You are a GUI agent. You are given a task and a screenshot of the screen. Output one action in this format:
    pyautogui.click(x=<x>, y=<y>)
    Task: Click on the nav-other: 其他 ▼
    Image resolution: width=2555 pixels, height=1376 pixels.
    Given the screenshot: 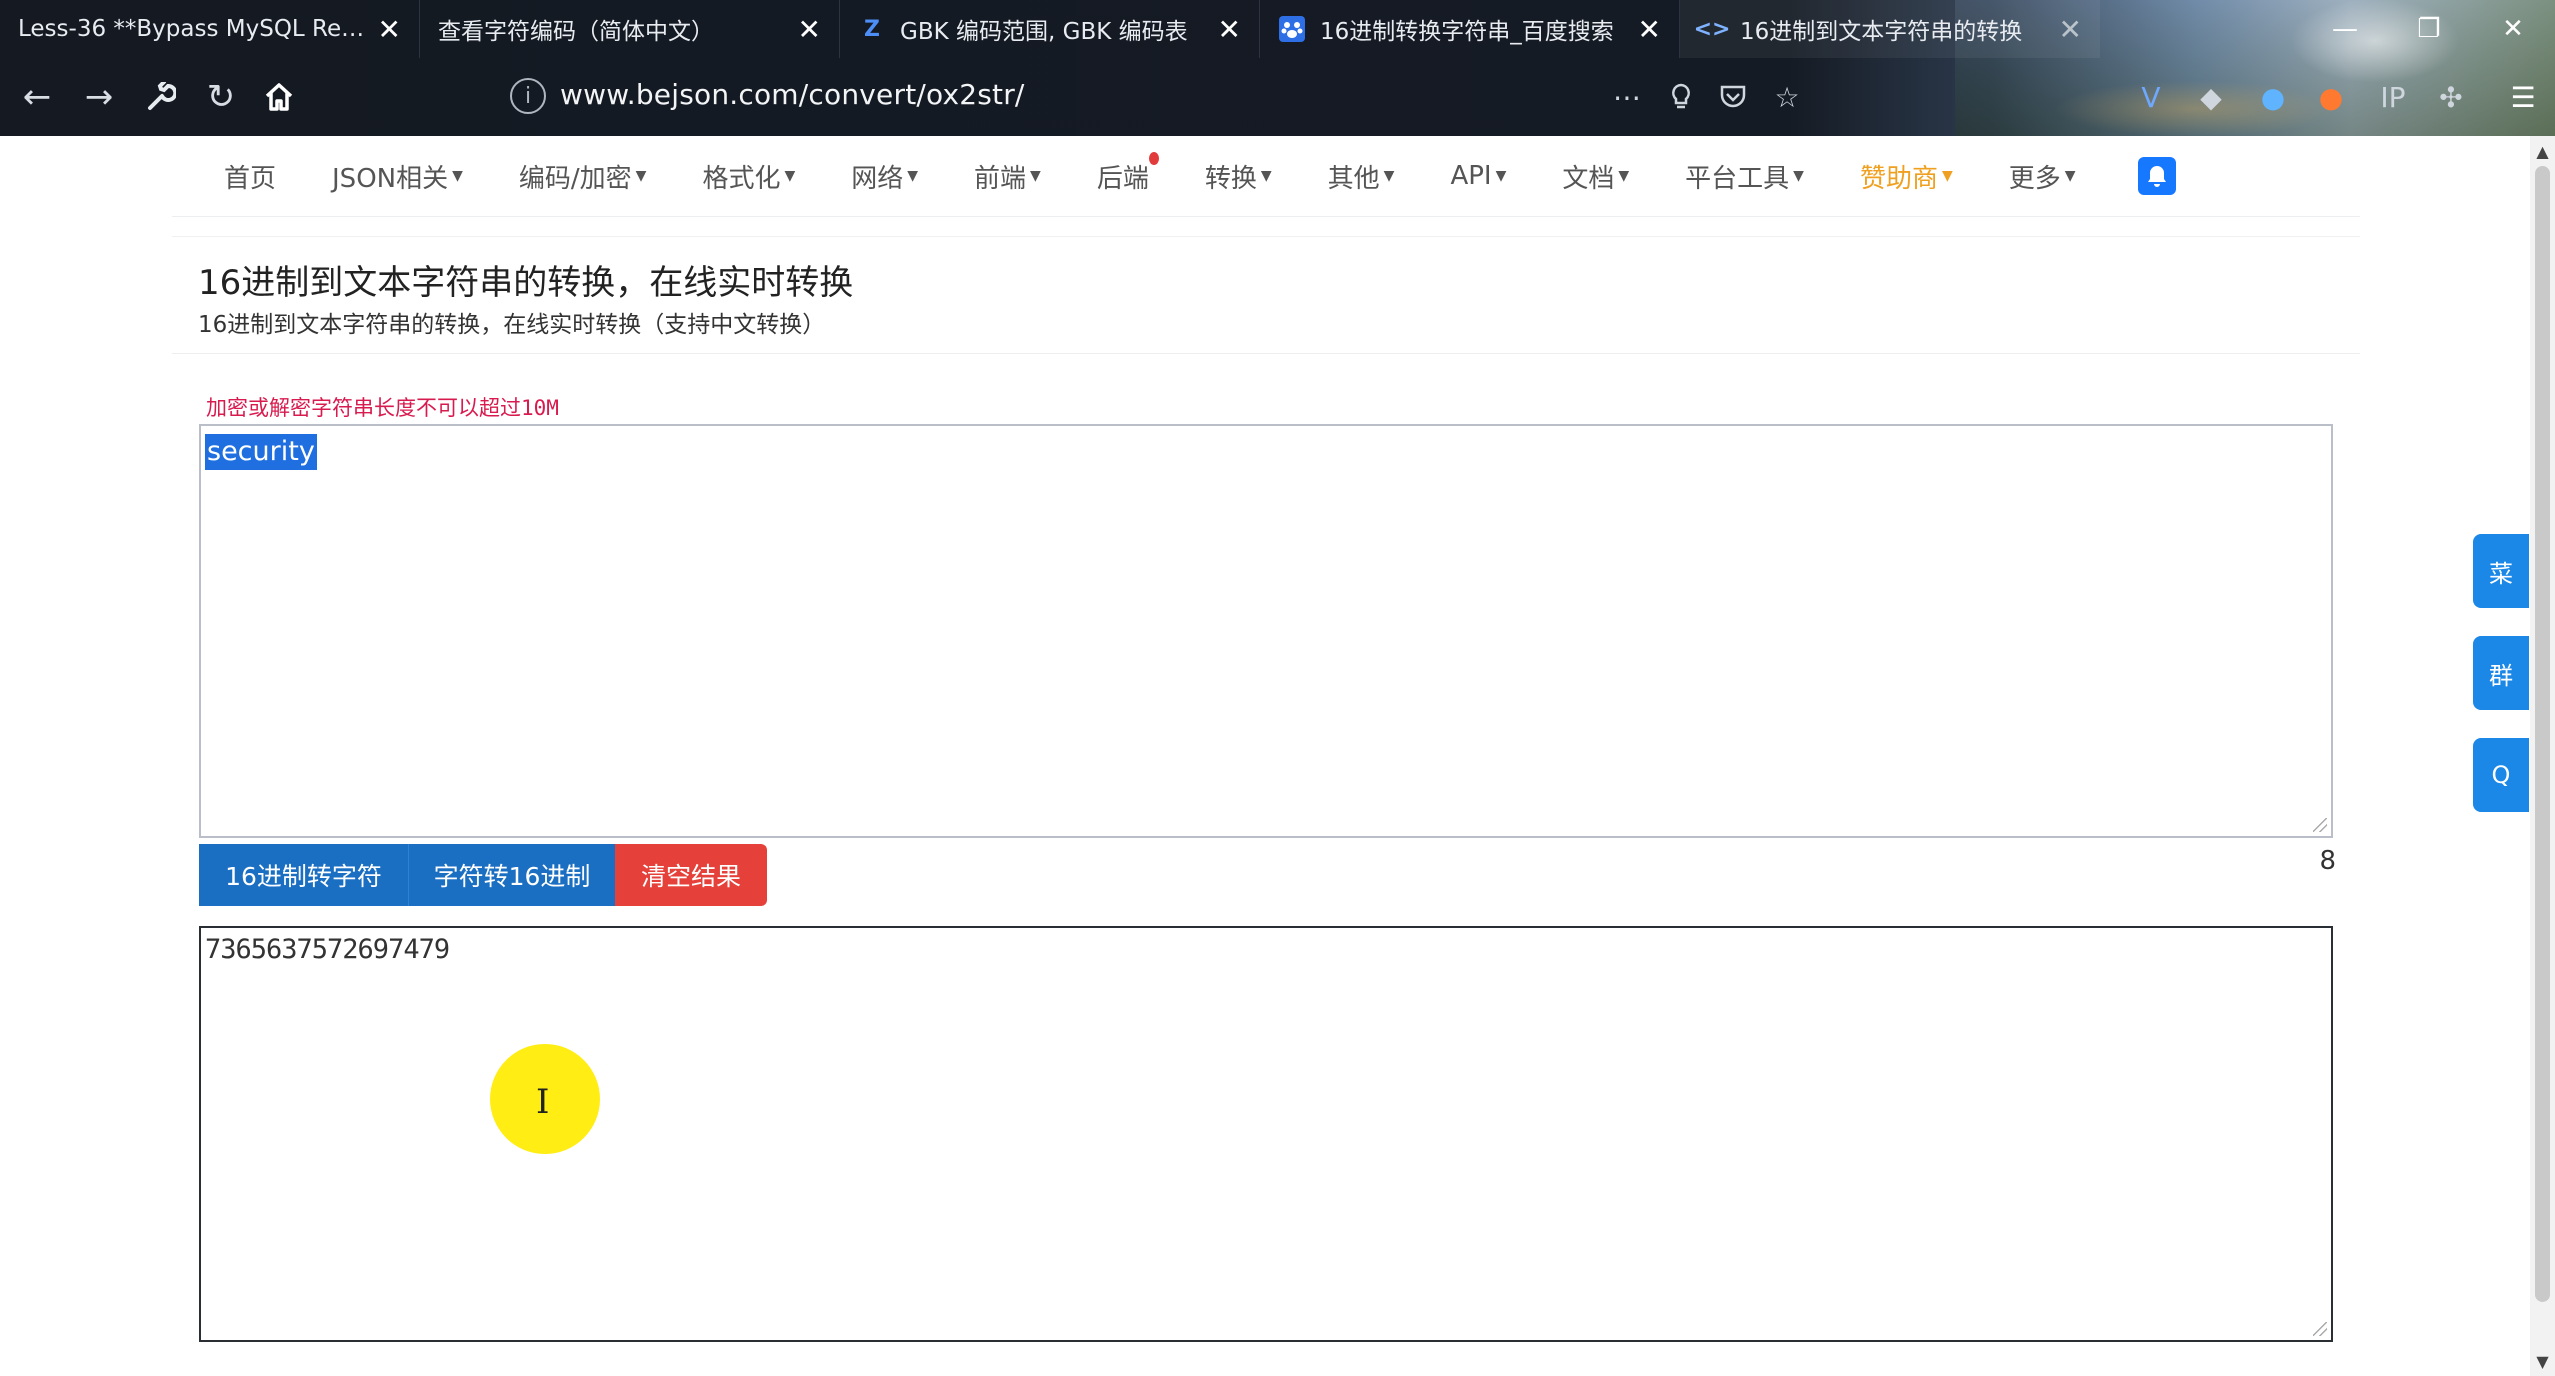 What is the action you would take?
    pyautogui.click(x=1361, y=176)
    